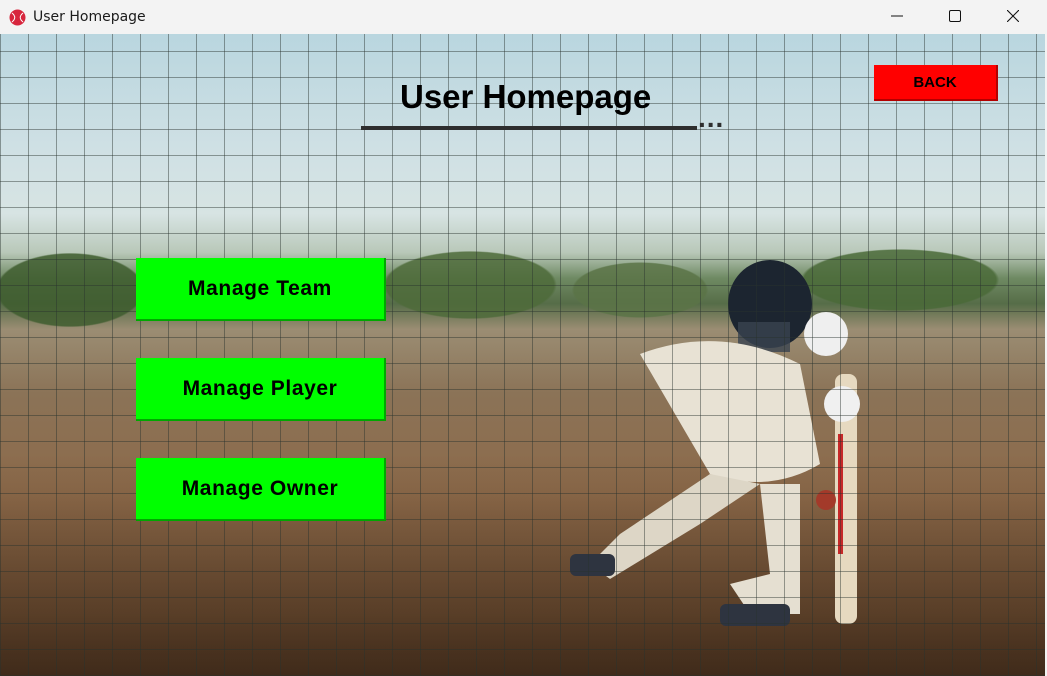  What do you see at coordinates (523, 17) in the screenshot?
I see `title-bar: User Homepage` at bounding box center [523, 17].